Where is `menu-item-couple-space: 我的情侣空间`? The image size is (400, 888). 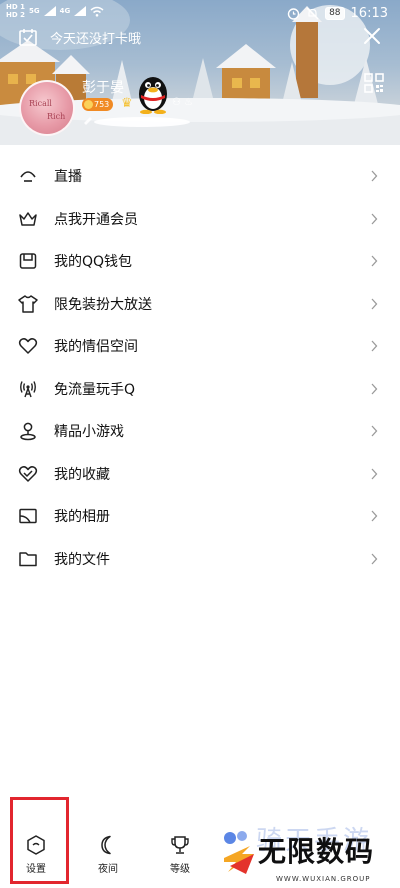
menu-item-couple-space: 我的情侣空间 is located at coordinates (200, 346).